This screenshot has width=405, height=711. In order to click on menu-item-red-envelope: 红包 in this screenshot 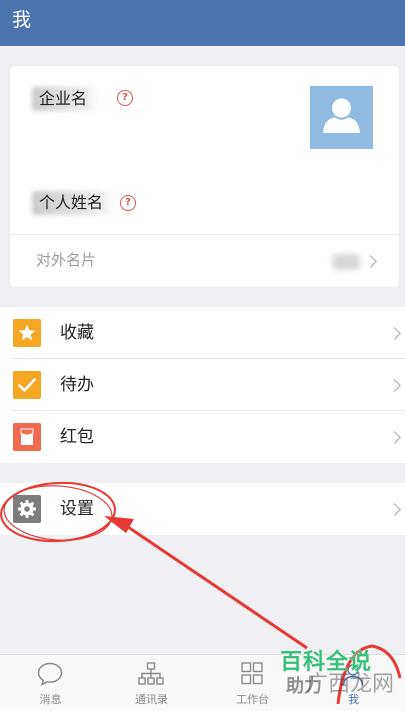, I will do `click(202, 437)`.